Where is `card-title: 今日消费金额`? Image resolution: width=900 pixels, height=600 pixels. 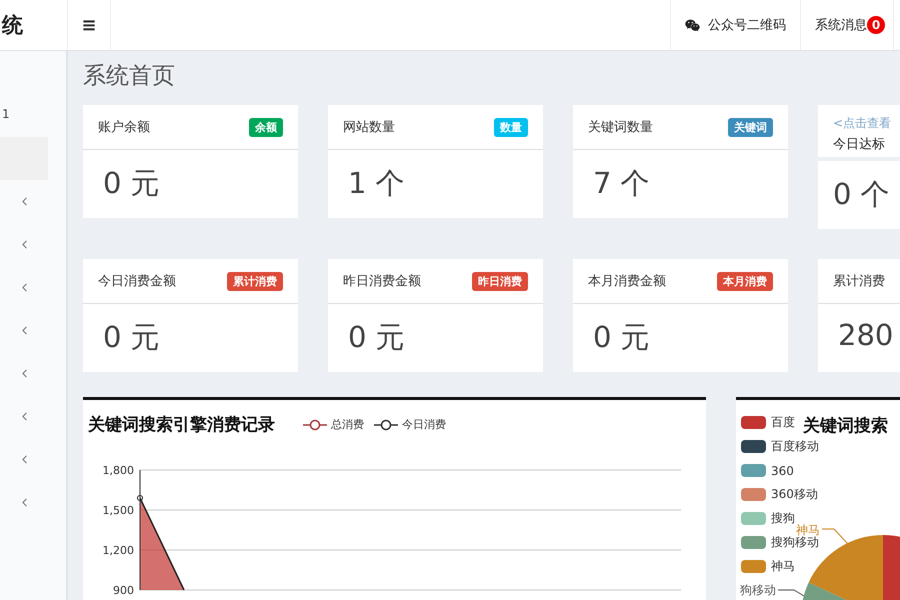
card-title: 今日消费金额 is located at coordinates (137, 281).